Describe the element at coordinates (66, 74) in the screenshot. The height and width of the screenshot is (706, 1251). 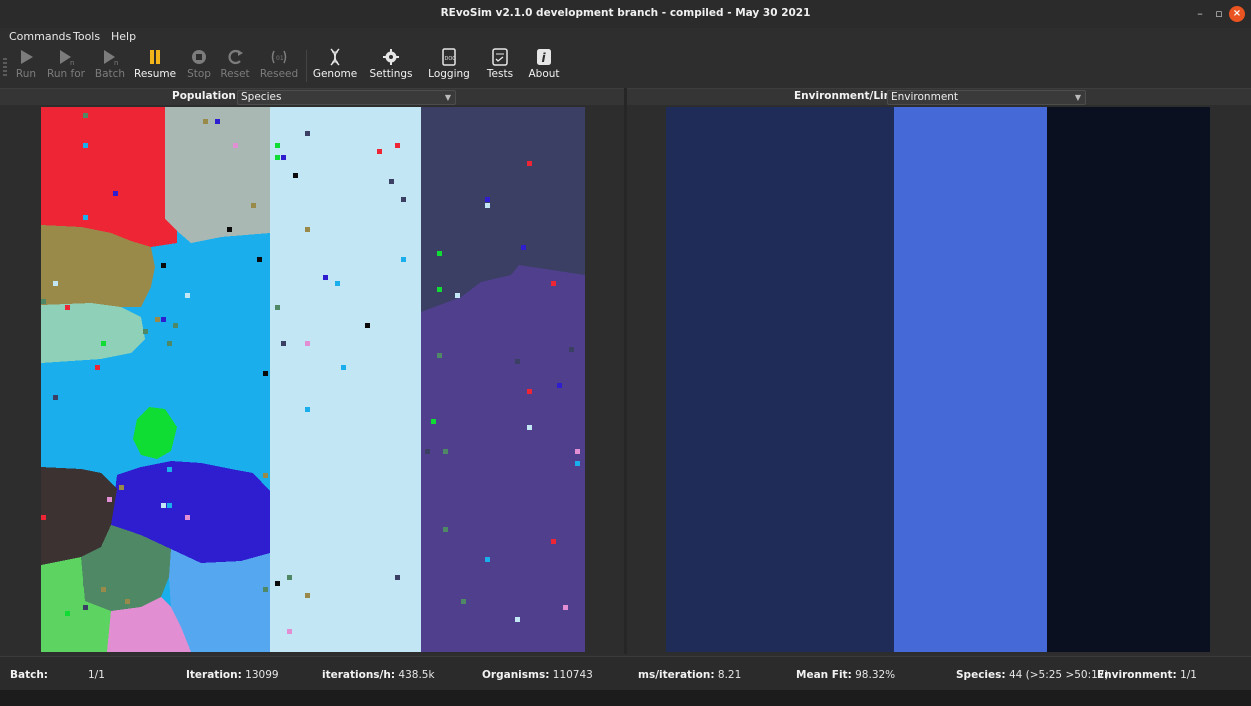
I see `run-for-label: Run for` at that location.